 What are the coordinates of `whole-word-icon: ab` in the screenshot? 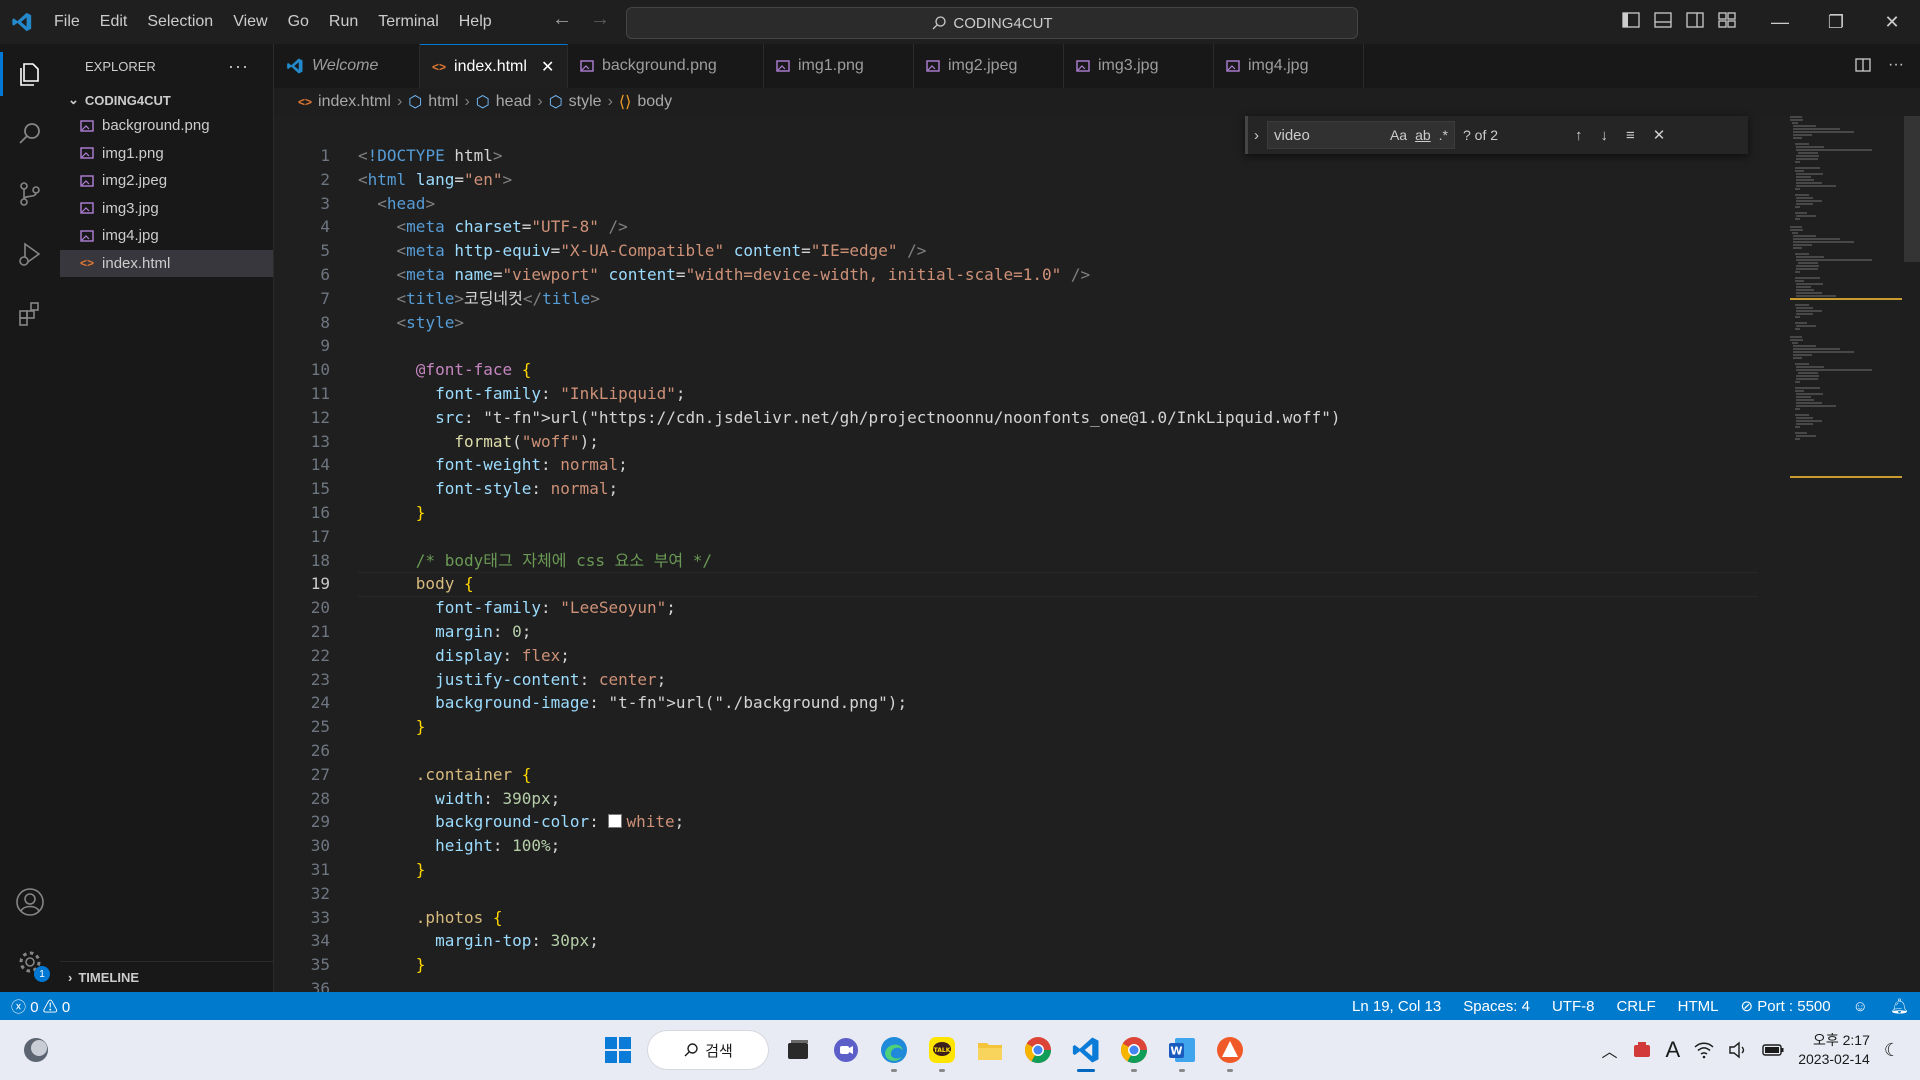 It's located at (1423, 135).